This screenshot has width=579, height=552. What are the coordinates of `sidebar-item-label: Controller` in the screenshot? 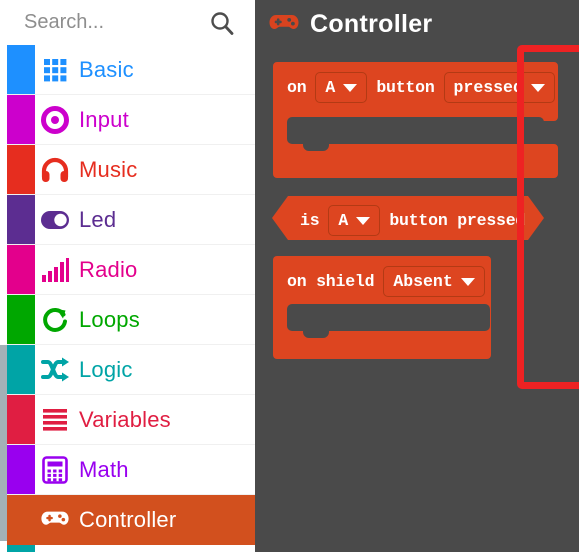 It's located at (128, 519).